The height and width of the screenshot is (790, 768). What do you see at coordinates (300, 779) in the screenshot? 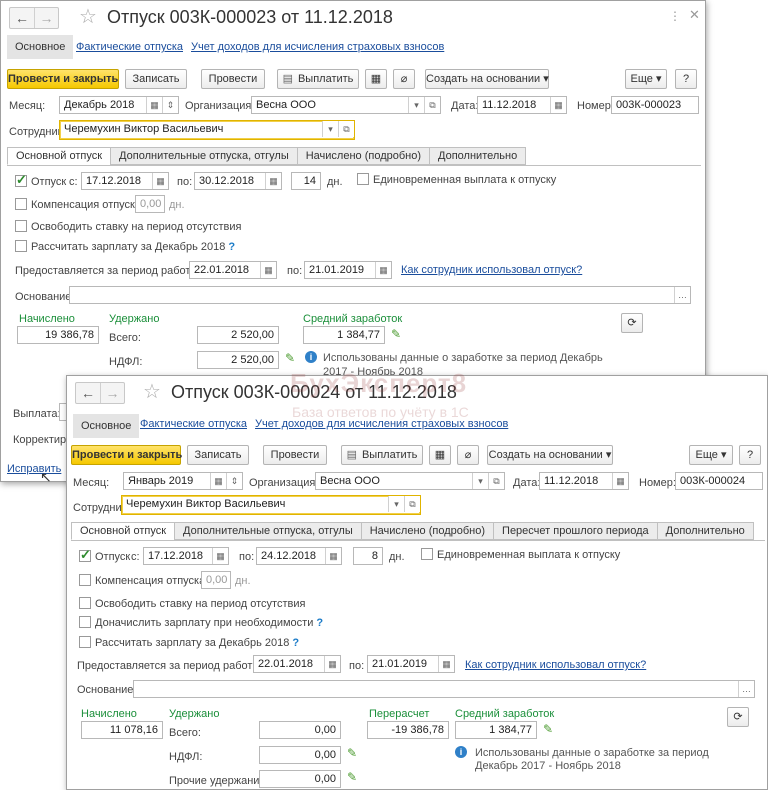
I see `other-withholdings-field: 0,00` at bounding box center [300, 779].